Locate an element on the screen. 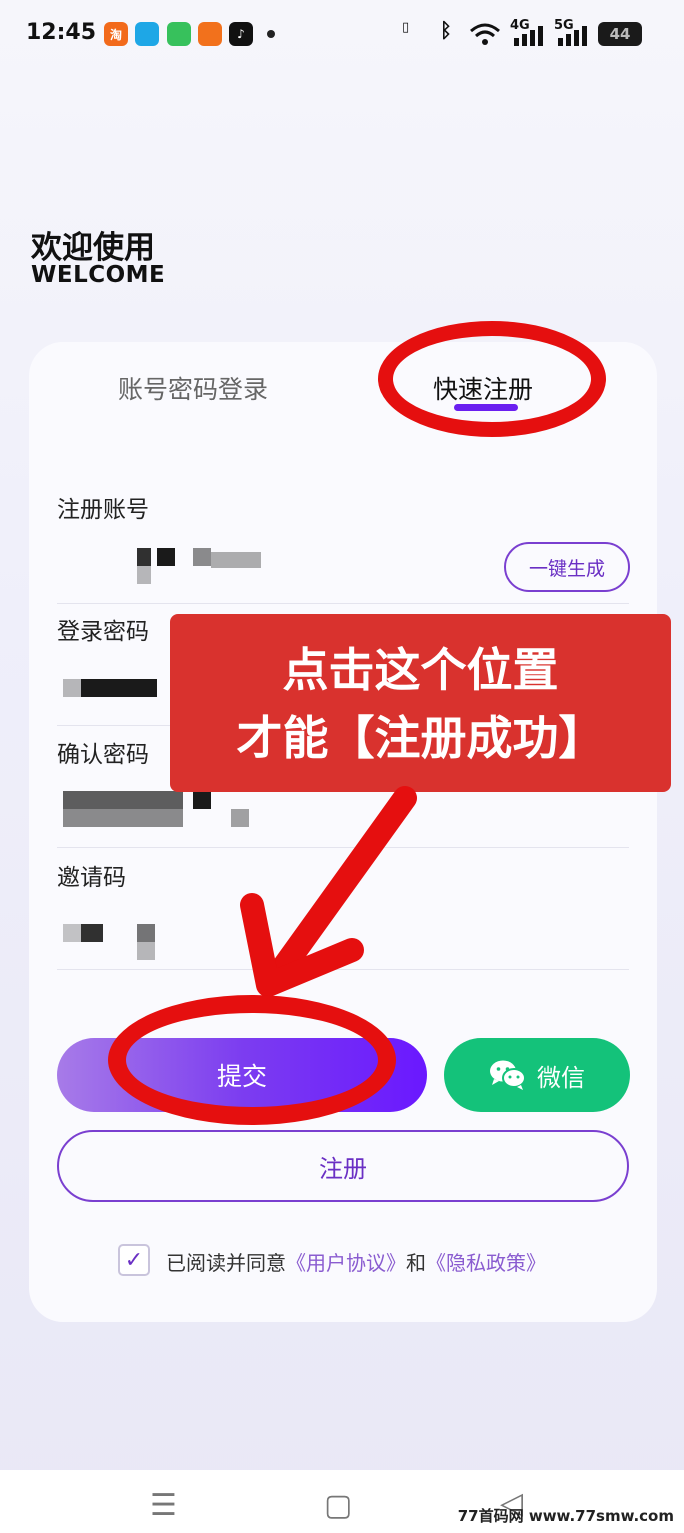 This screenshot has width=684, height=1533. wechat-button-label: 微信 is located at coordinates (561, 1078).